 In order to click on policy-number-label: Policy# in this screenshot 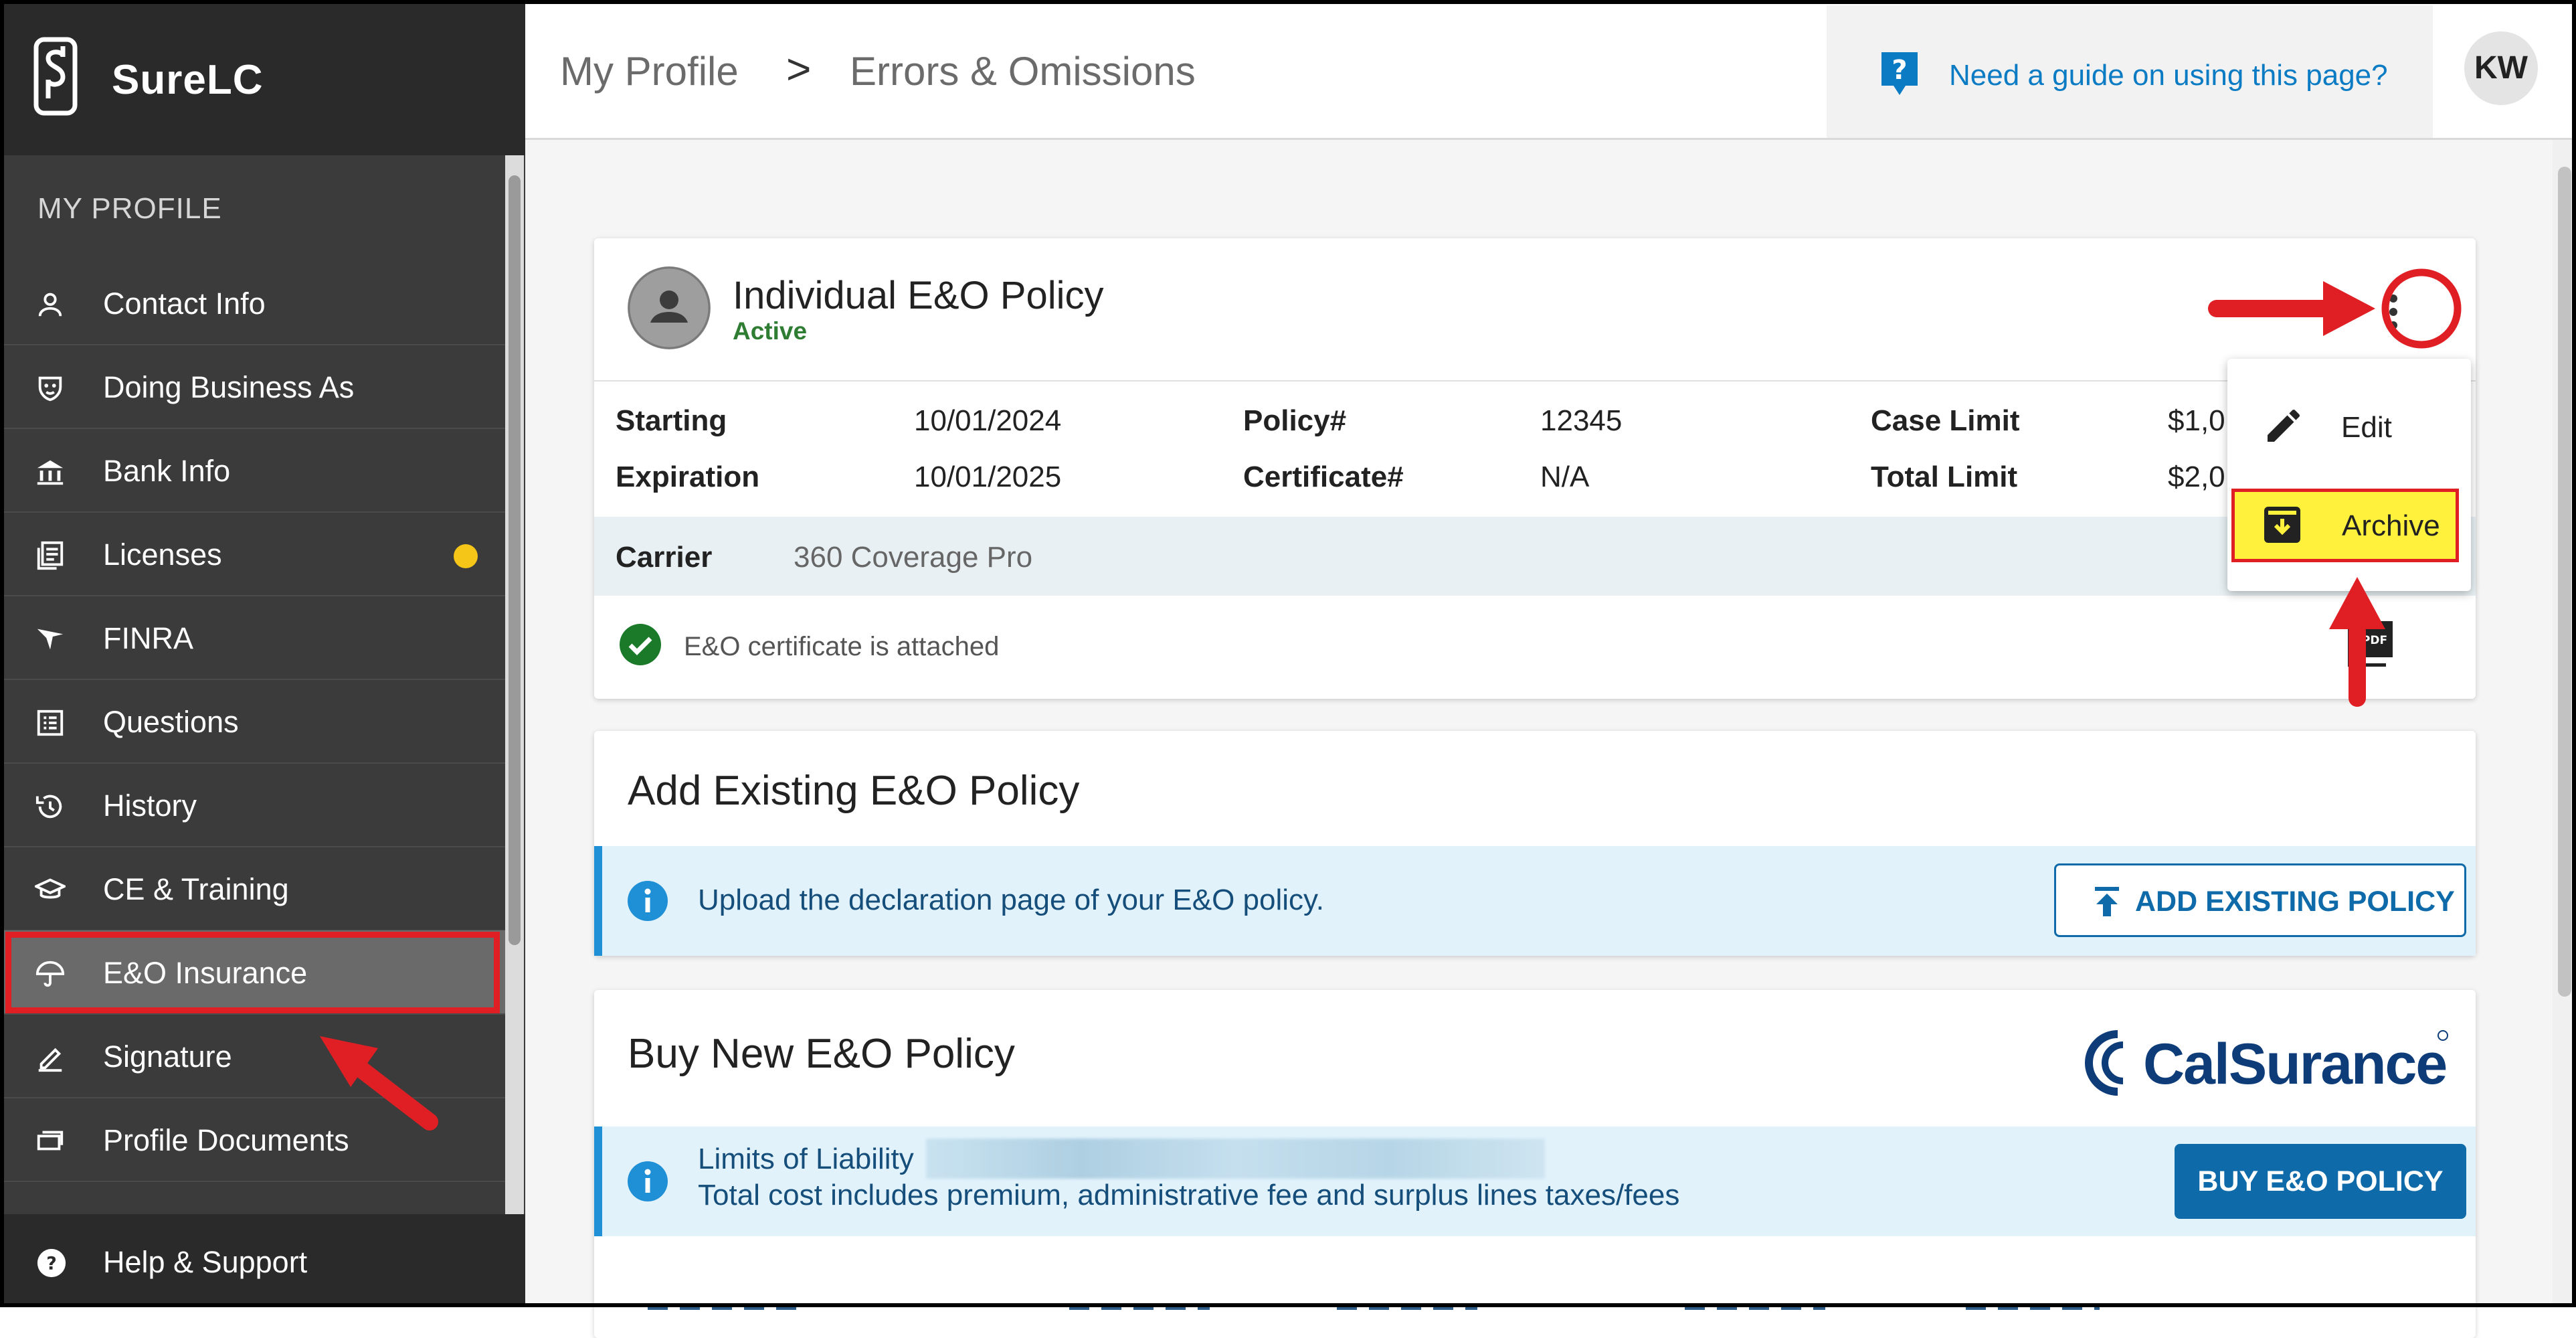, I will do `click(1295, 420)`.